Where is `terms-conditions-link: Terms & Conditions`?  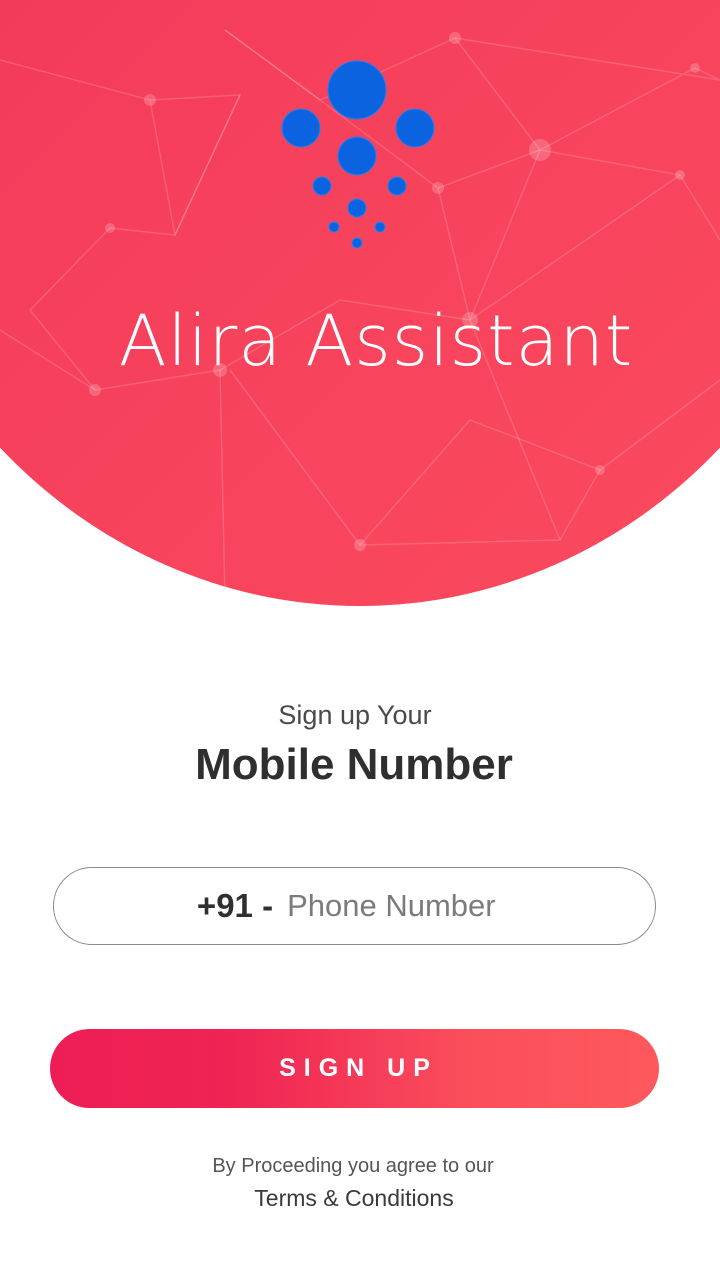 terms-conditions-link: Terms & Conditions is located at coordinates (354, 1198).